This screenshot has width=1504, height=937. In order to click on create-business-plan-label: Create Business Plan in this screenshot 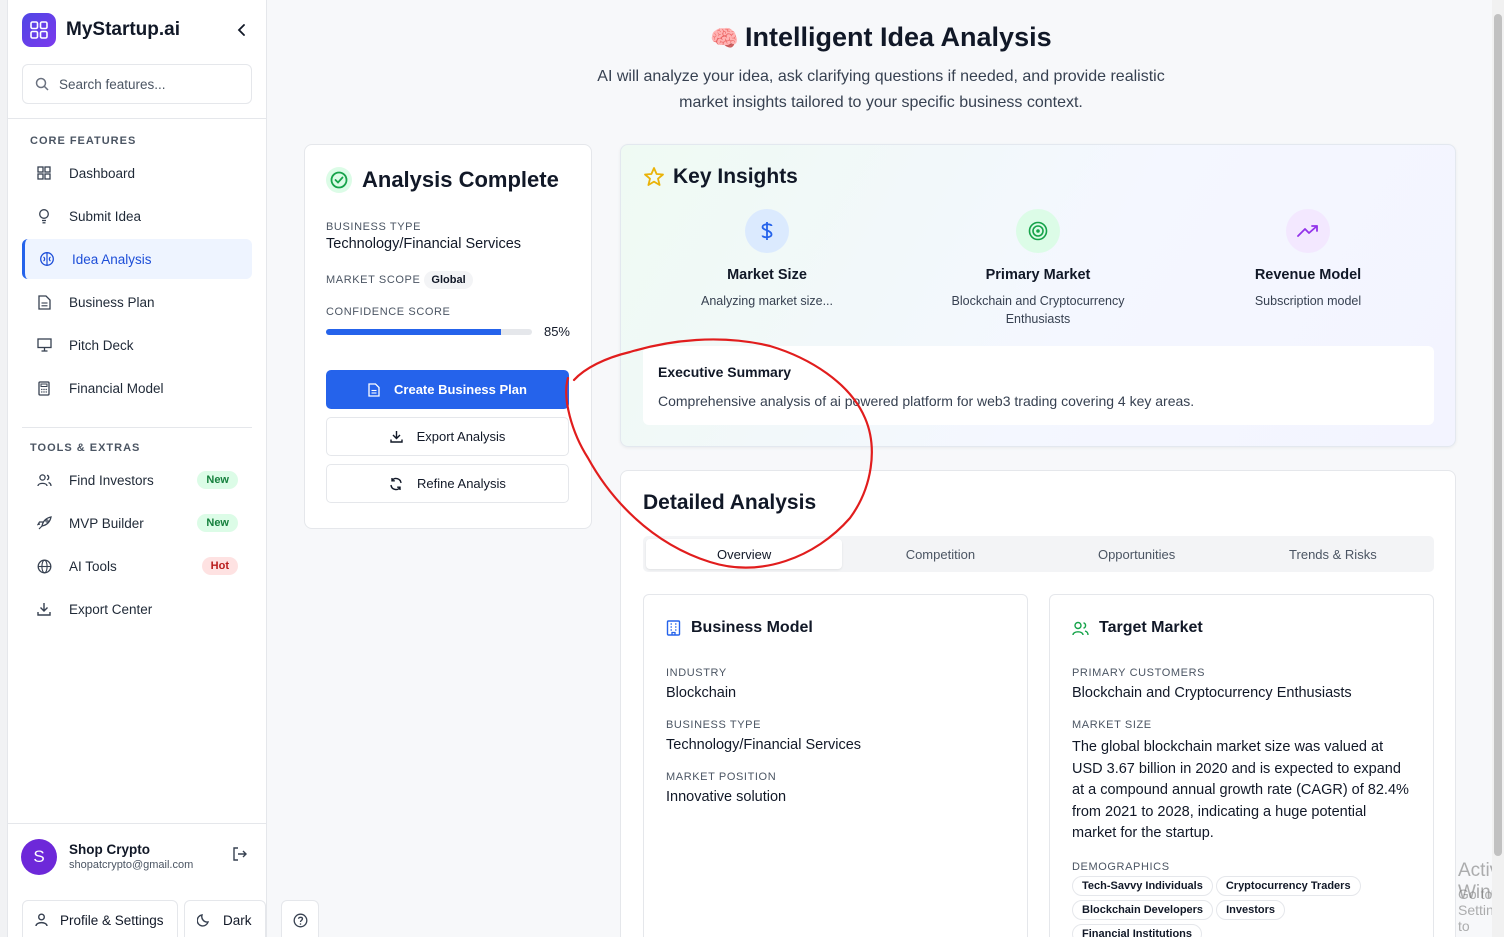, I will do `click(460, 389)`.